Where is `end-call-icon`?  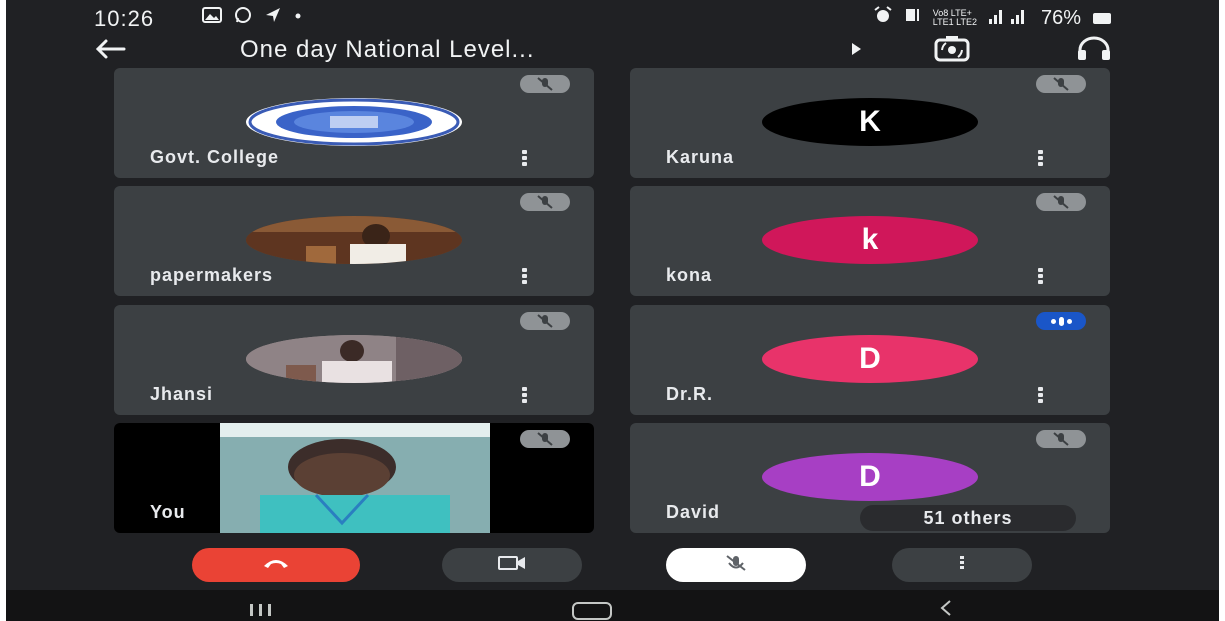 end-call-icon is located at coordinates (276, 565).